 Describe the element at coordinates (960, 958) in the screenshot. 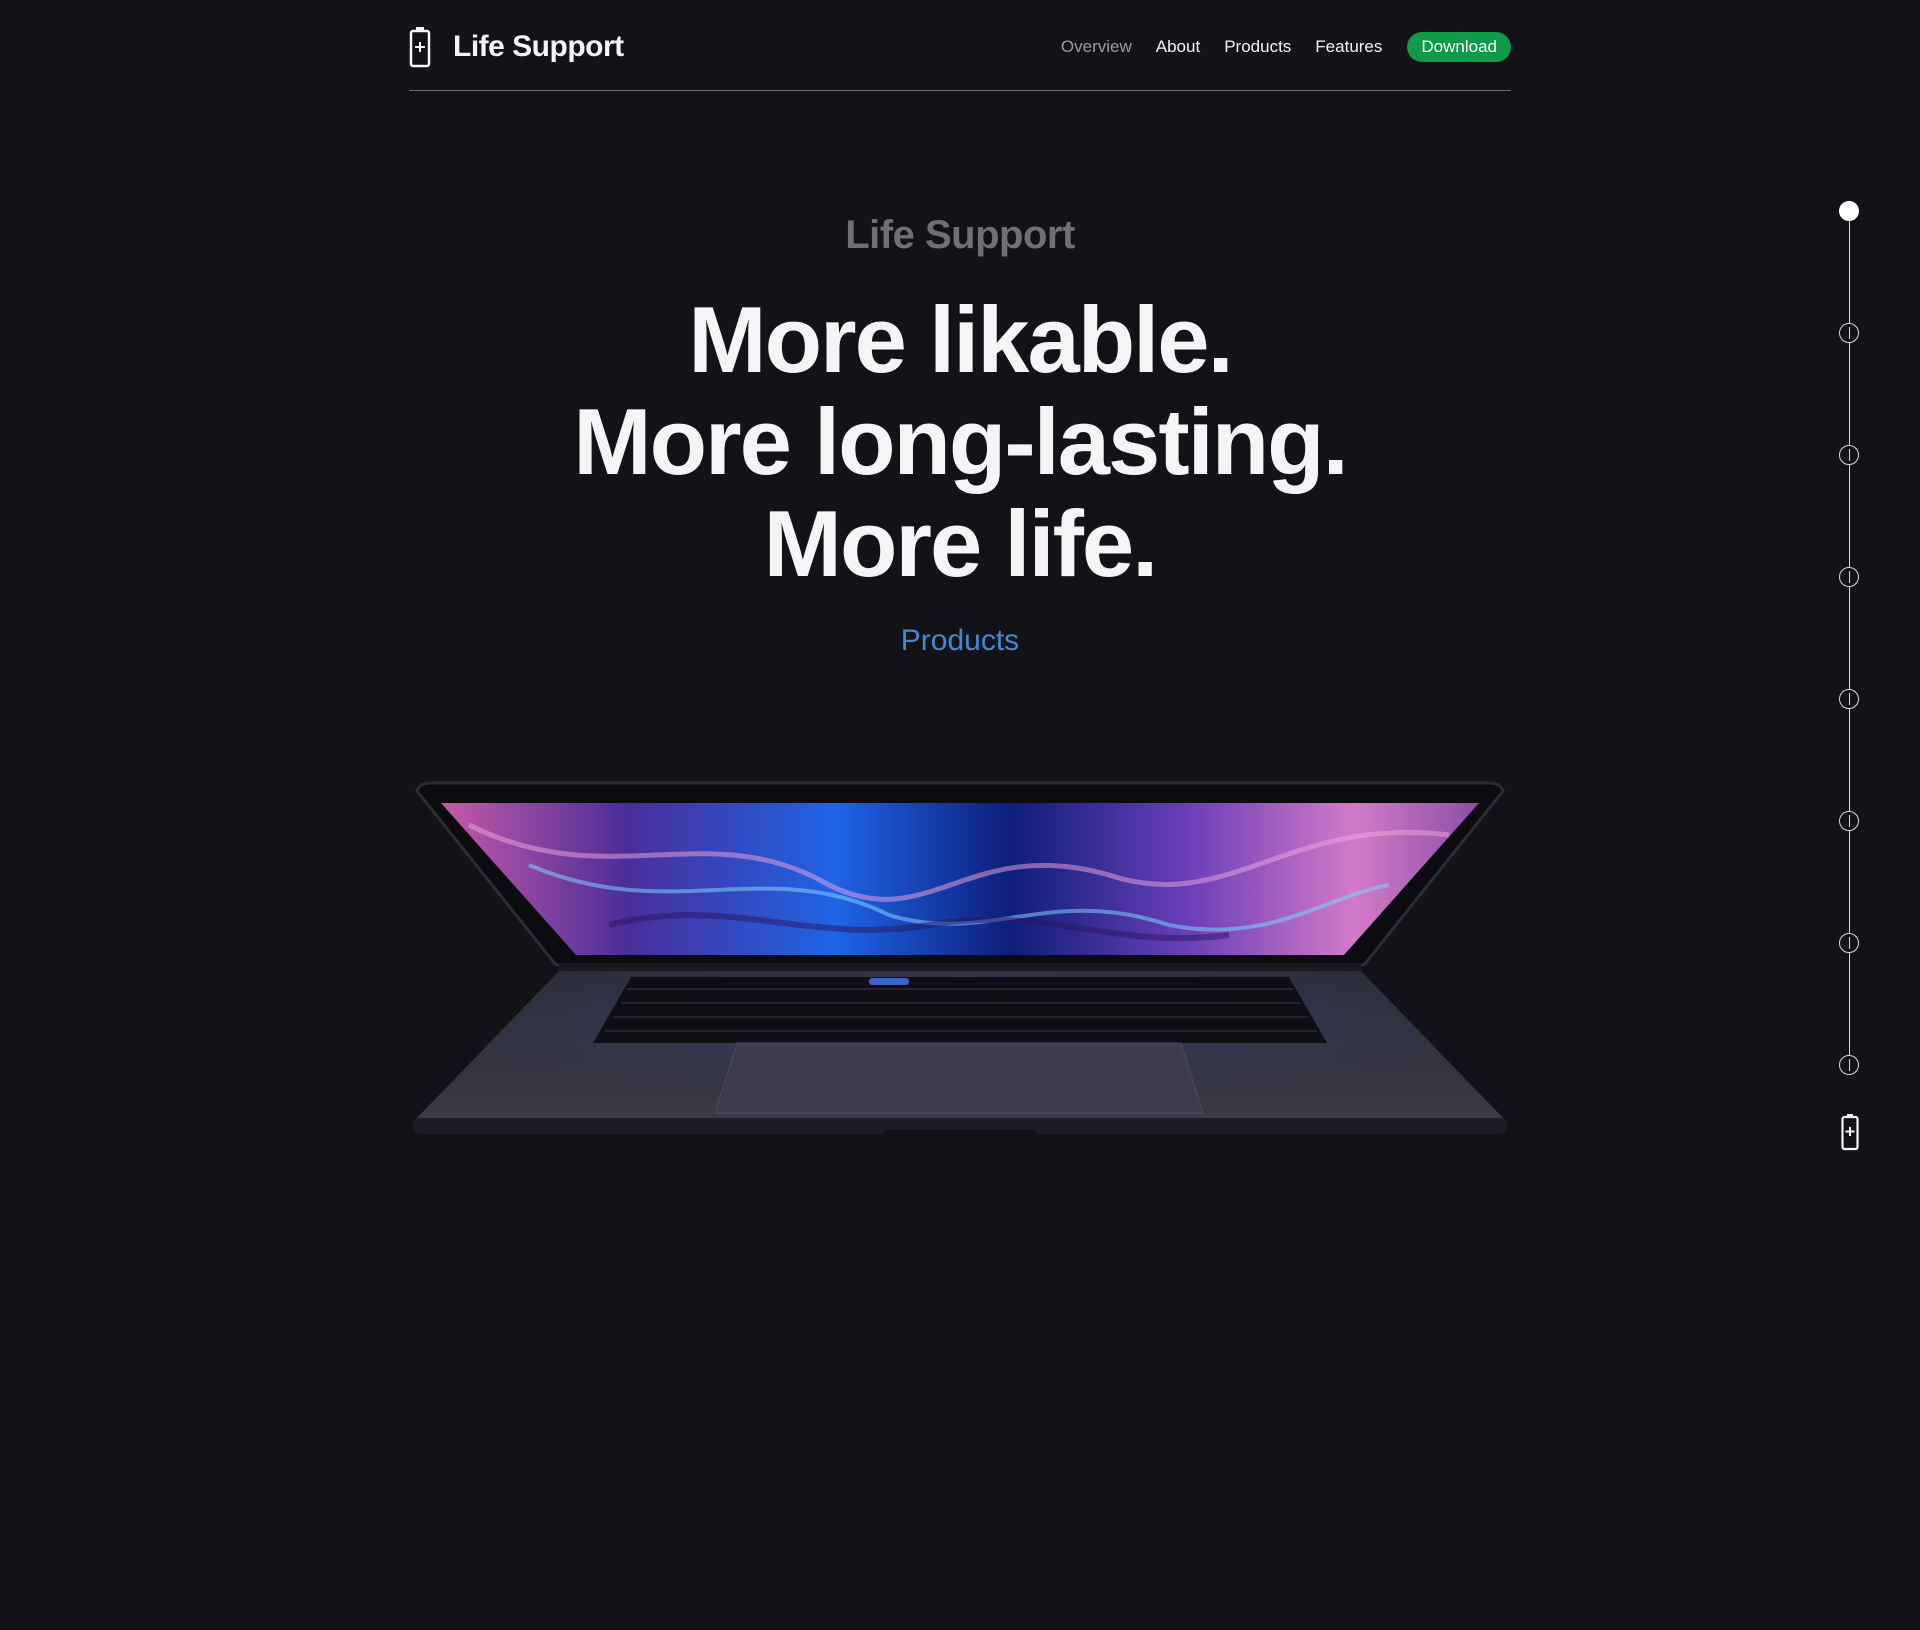

I see `laptop-image` at that location.